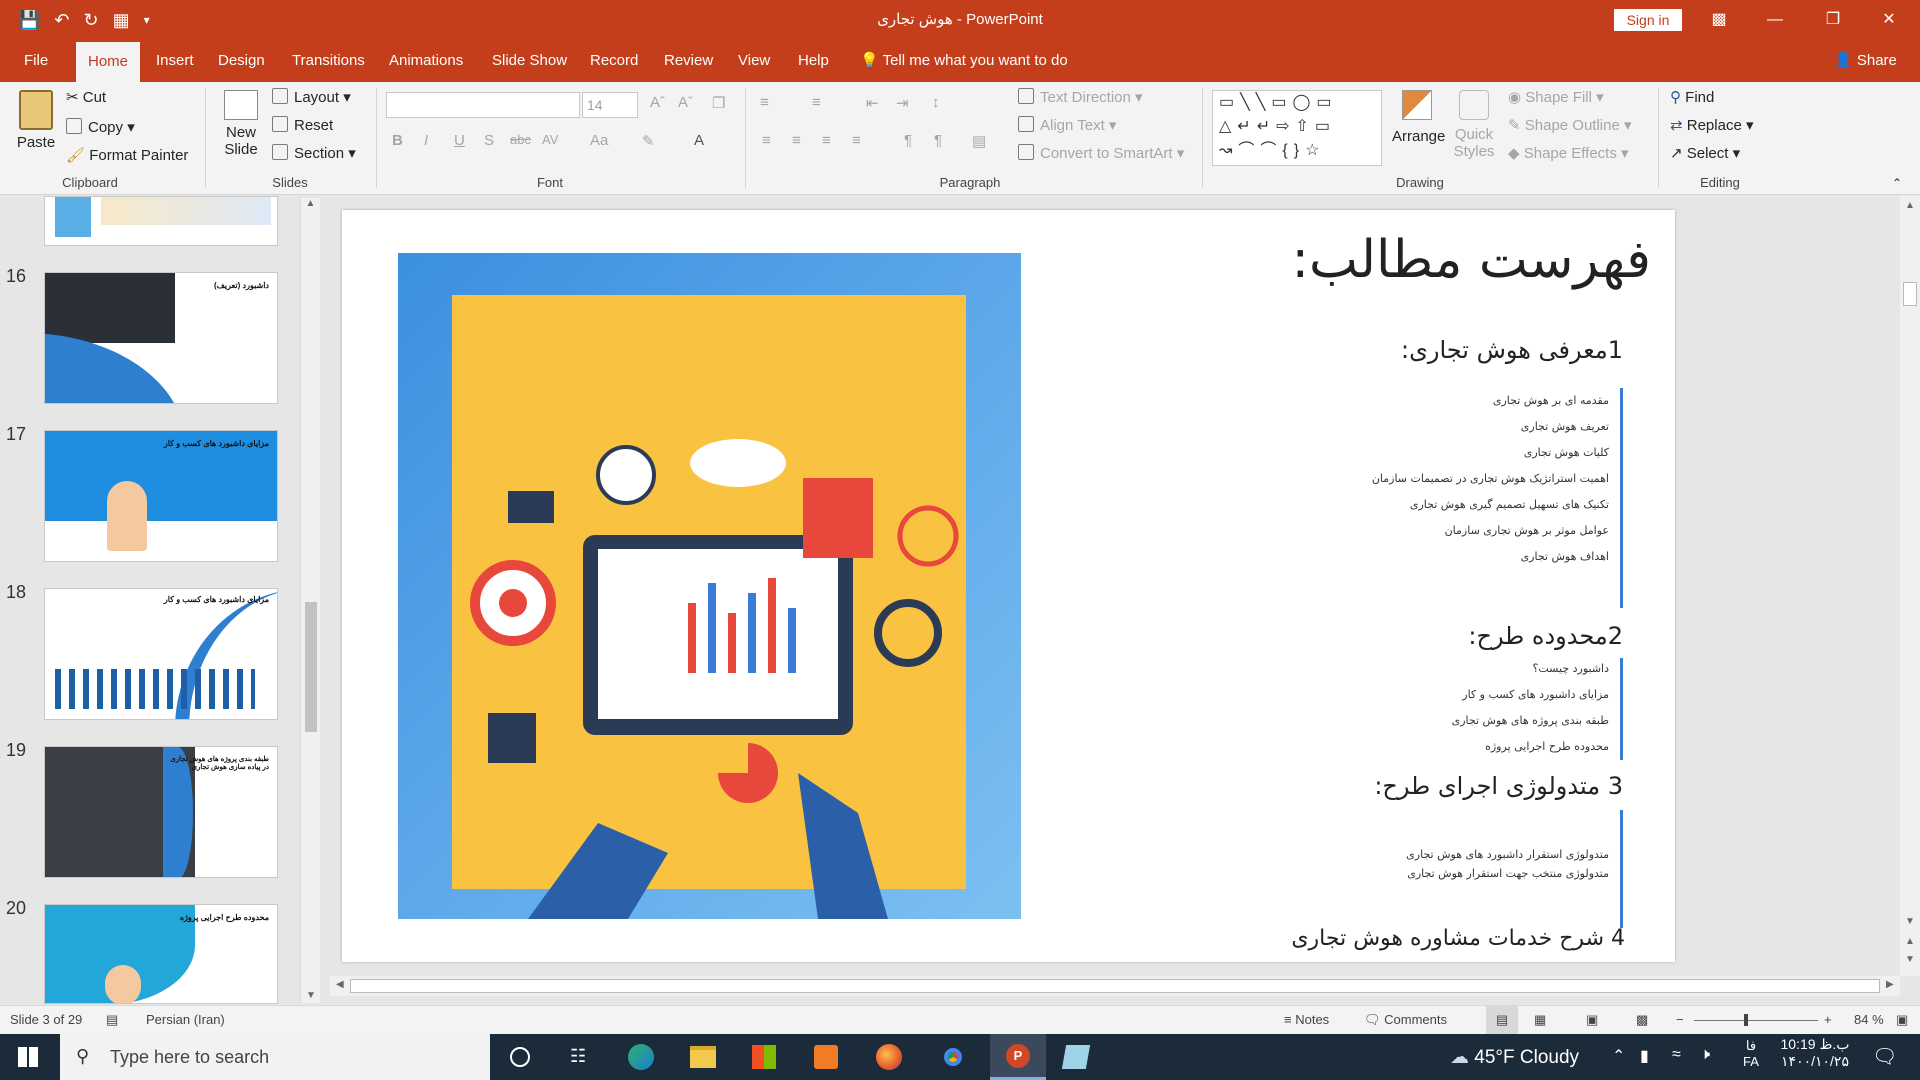 The height and width of the screenshot is (1080, 1920). What do you see at coordinates (520, 139) in the screenshot?
I see `strikethrough-icon: abc` at bounding box center [520, 139].